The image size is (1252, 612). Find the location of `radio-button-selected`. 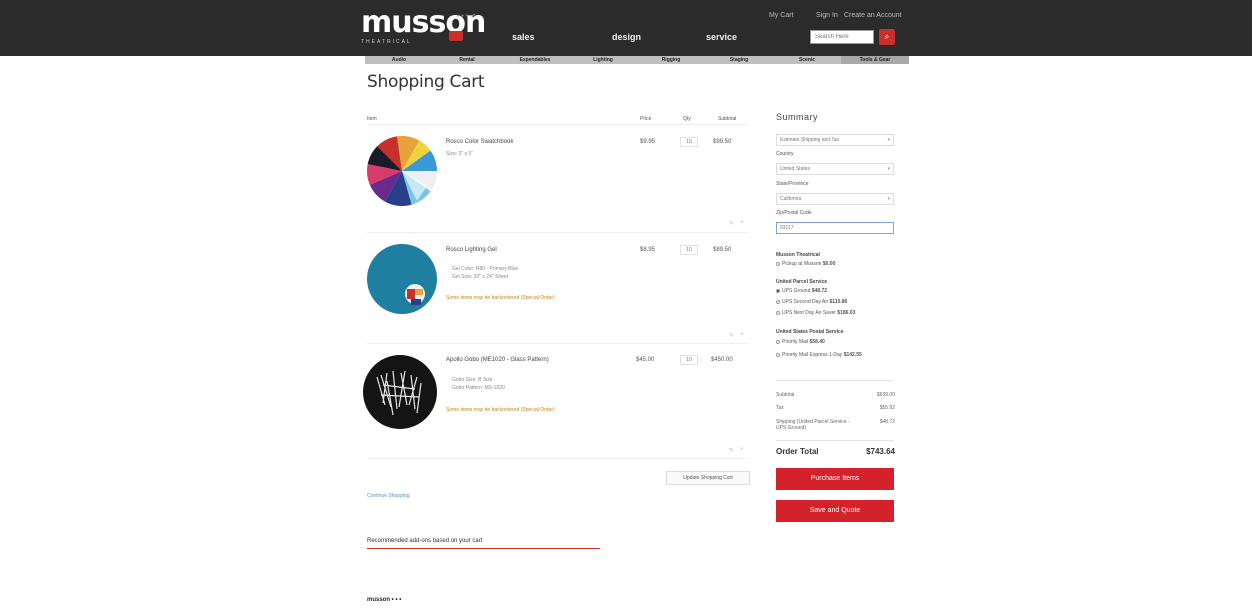

radio-button-selected is located at coordinates (778, 291).